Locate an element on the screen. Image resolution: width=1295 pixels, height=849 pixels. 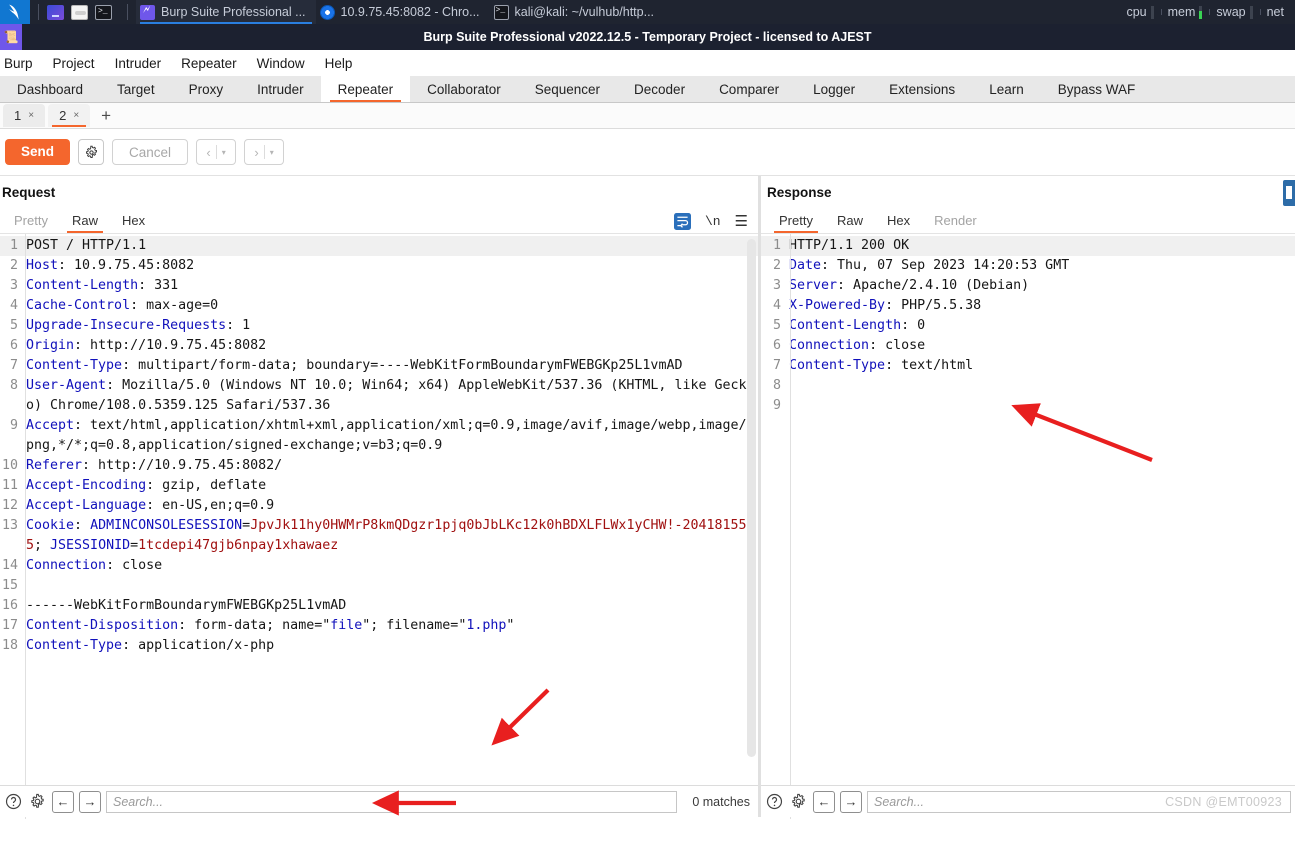
menu-project: Project is located at coordinates (74, 63).